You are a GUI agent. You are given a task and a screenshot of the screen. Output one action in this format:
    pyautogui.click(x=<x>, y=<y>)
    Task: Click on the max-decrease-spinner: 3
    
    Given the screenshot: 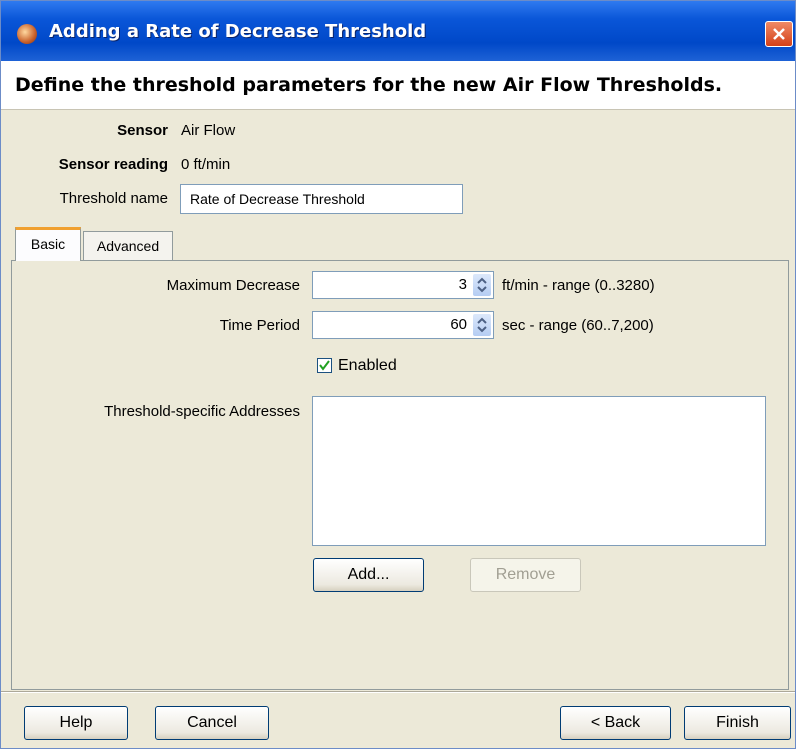 What is the action you would take?
    pyautogui.click(x=403, y=285)
    